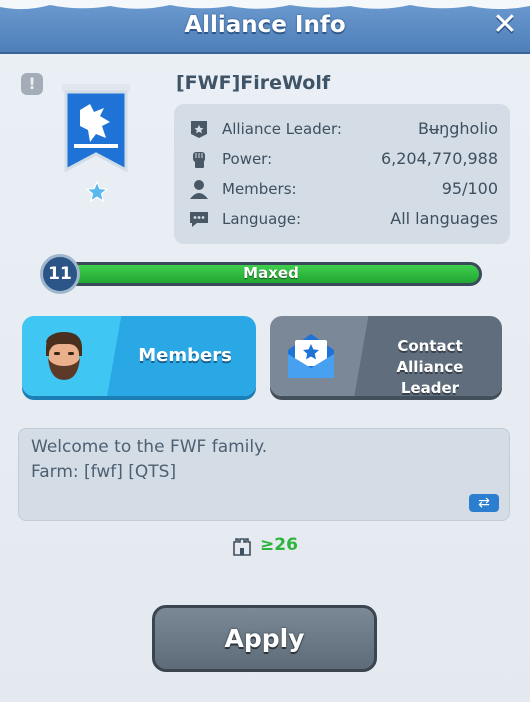 The width and height of the screenshot is (530, 702). What do you see at coordinates (259, 189) in the screenshot?
I see `stat-label: Members:` at bounding box center [259, 189].